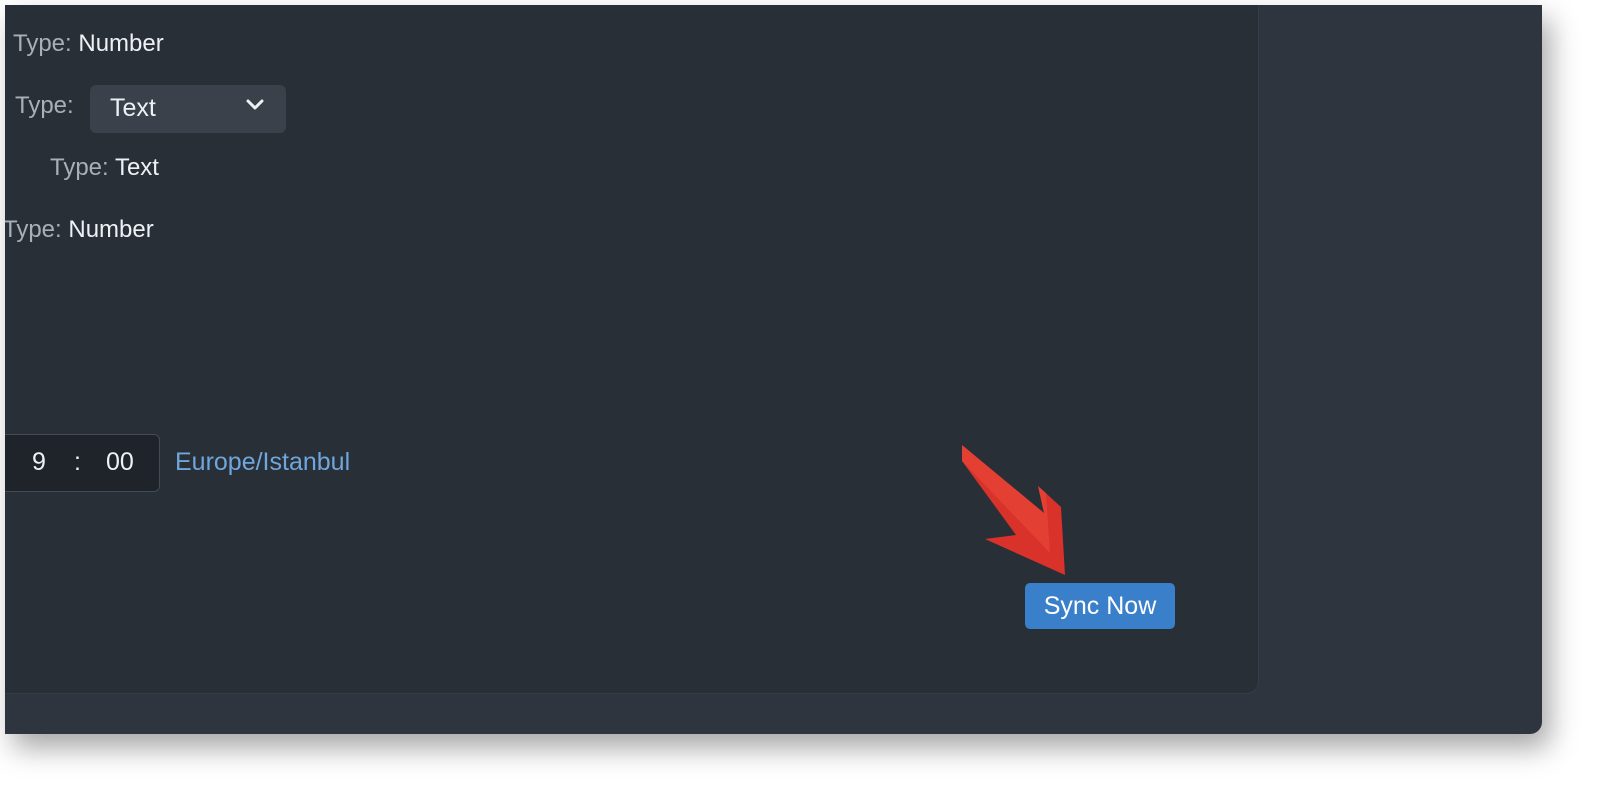  Describe the element at coordinates (133, 108) in the screenshot. I see `type-dropdown-value: Text` at that location.